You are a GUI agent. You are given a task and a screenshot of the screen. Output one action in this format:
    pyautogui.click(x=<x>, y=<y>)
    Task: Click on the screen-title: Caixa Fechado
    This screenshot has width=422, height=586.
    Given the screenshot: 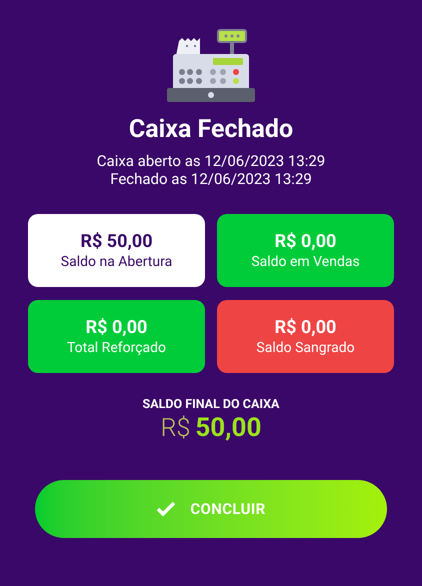 What is the action you would take?
    pyautogui.click(x=211, y=130)
    